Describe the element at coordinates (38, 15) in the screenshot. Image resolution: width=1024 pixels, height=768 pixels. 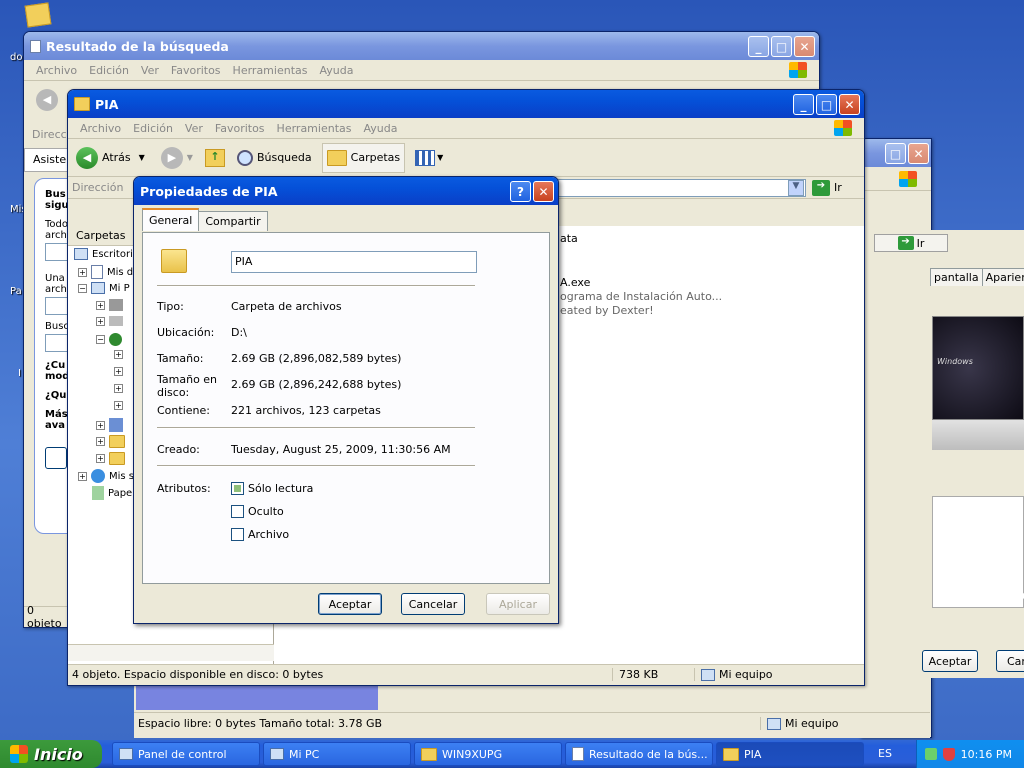
I see `desktop-folder-icon` at that location.